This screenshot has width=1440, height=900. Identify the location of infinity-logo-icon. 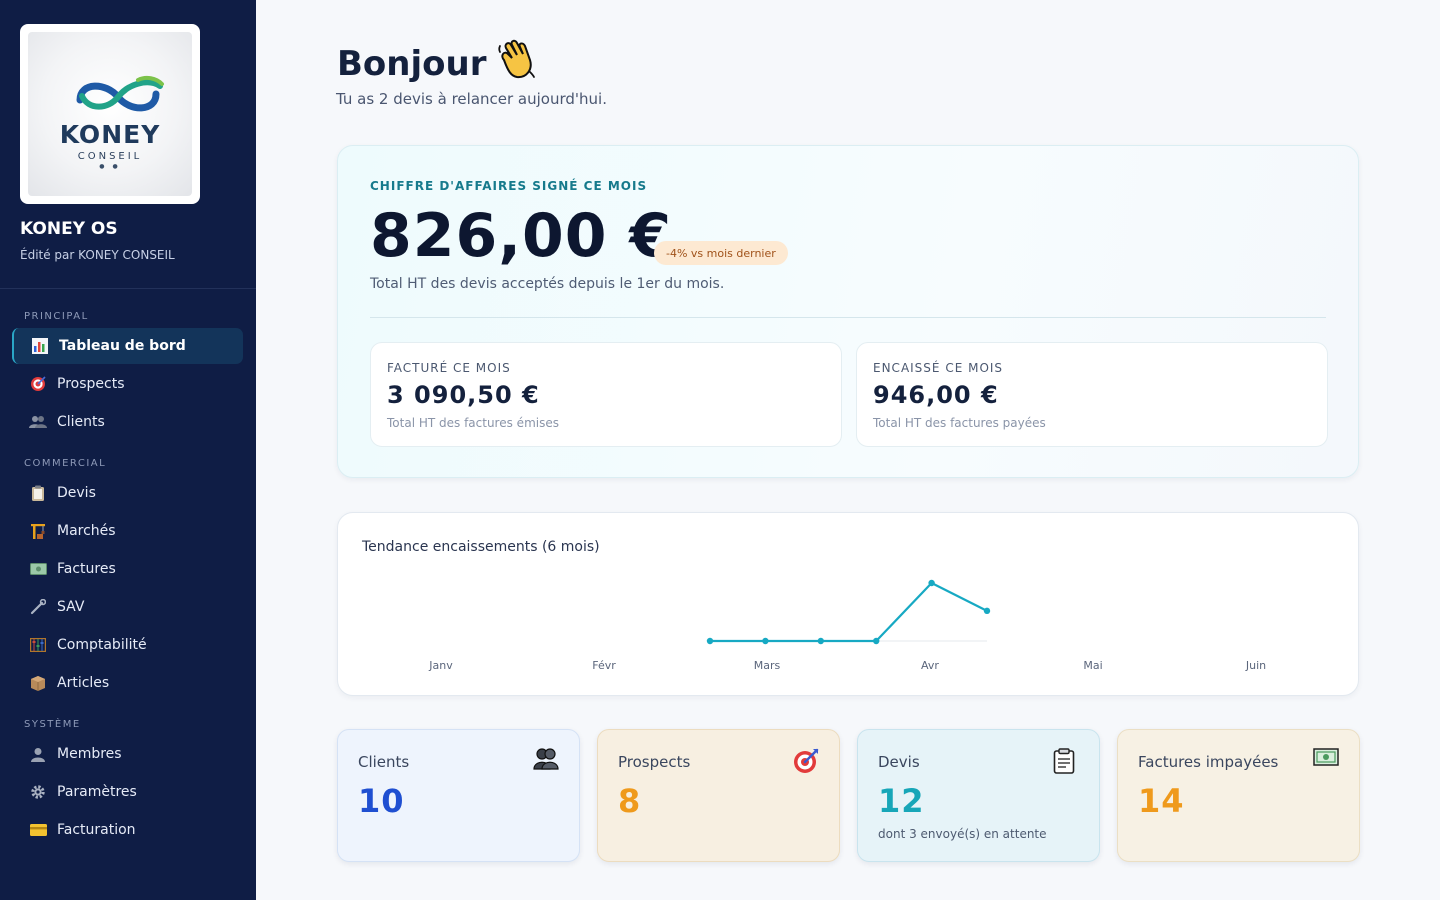
(120, 93).